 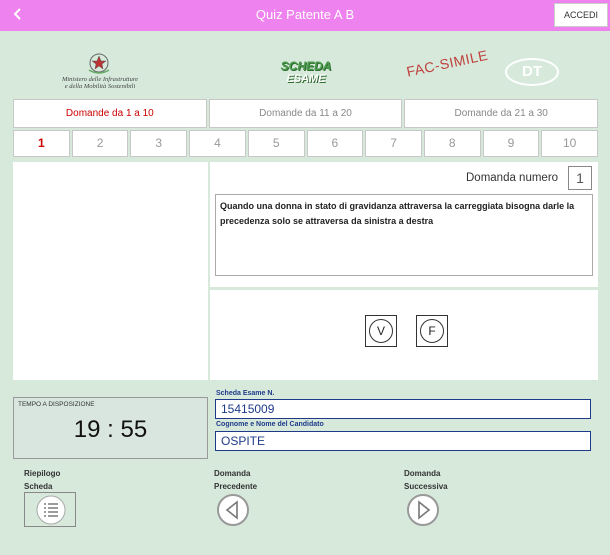 What do you see at coordinates (42, 473) in the screenshot?
I see `summary-label-line1: Riepilogo` at bounding box center [42, 473].